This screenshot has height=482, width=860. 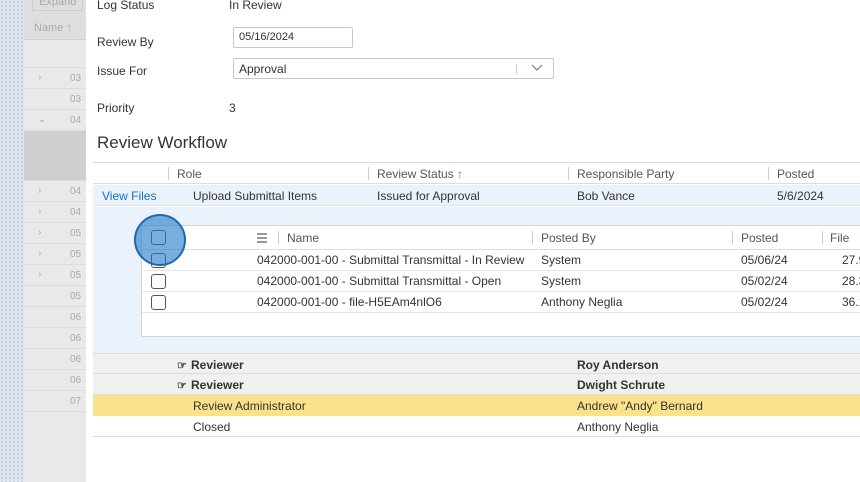 What do you see at coordinates (255, 6) in the screenshot?
I see `log-status-value: In Review` at bounding box center [255, 6].